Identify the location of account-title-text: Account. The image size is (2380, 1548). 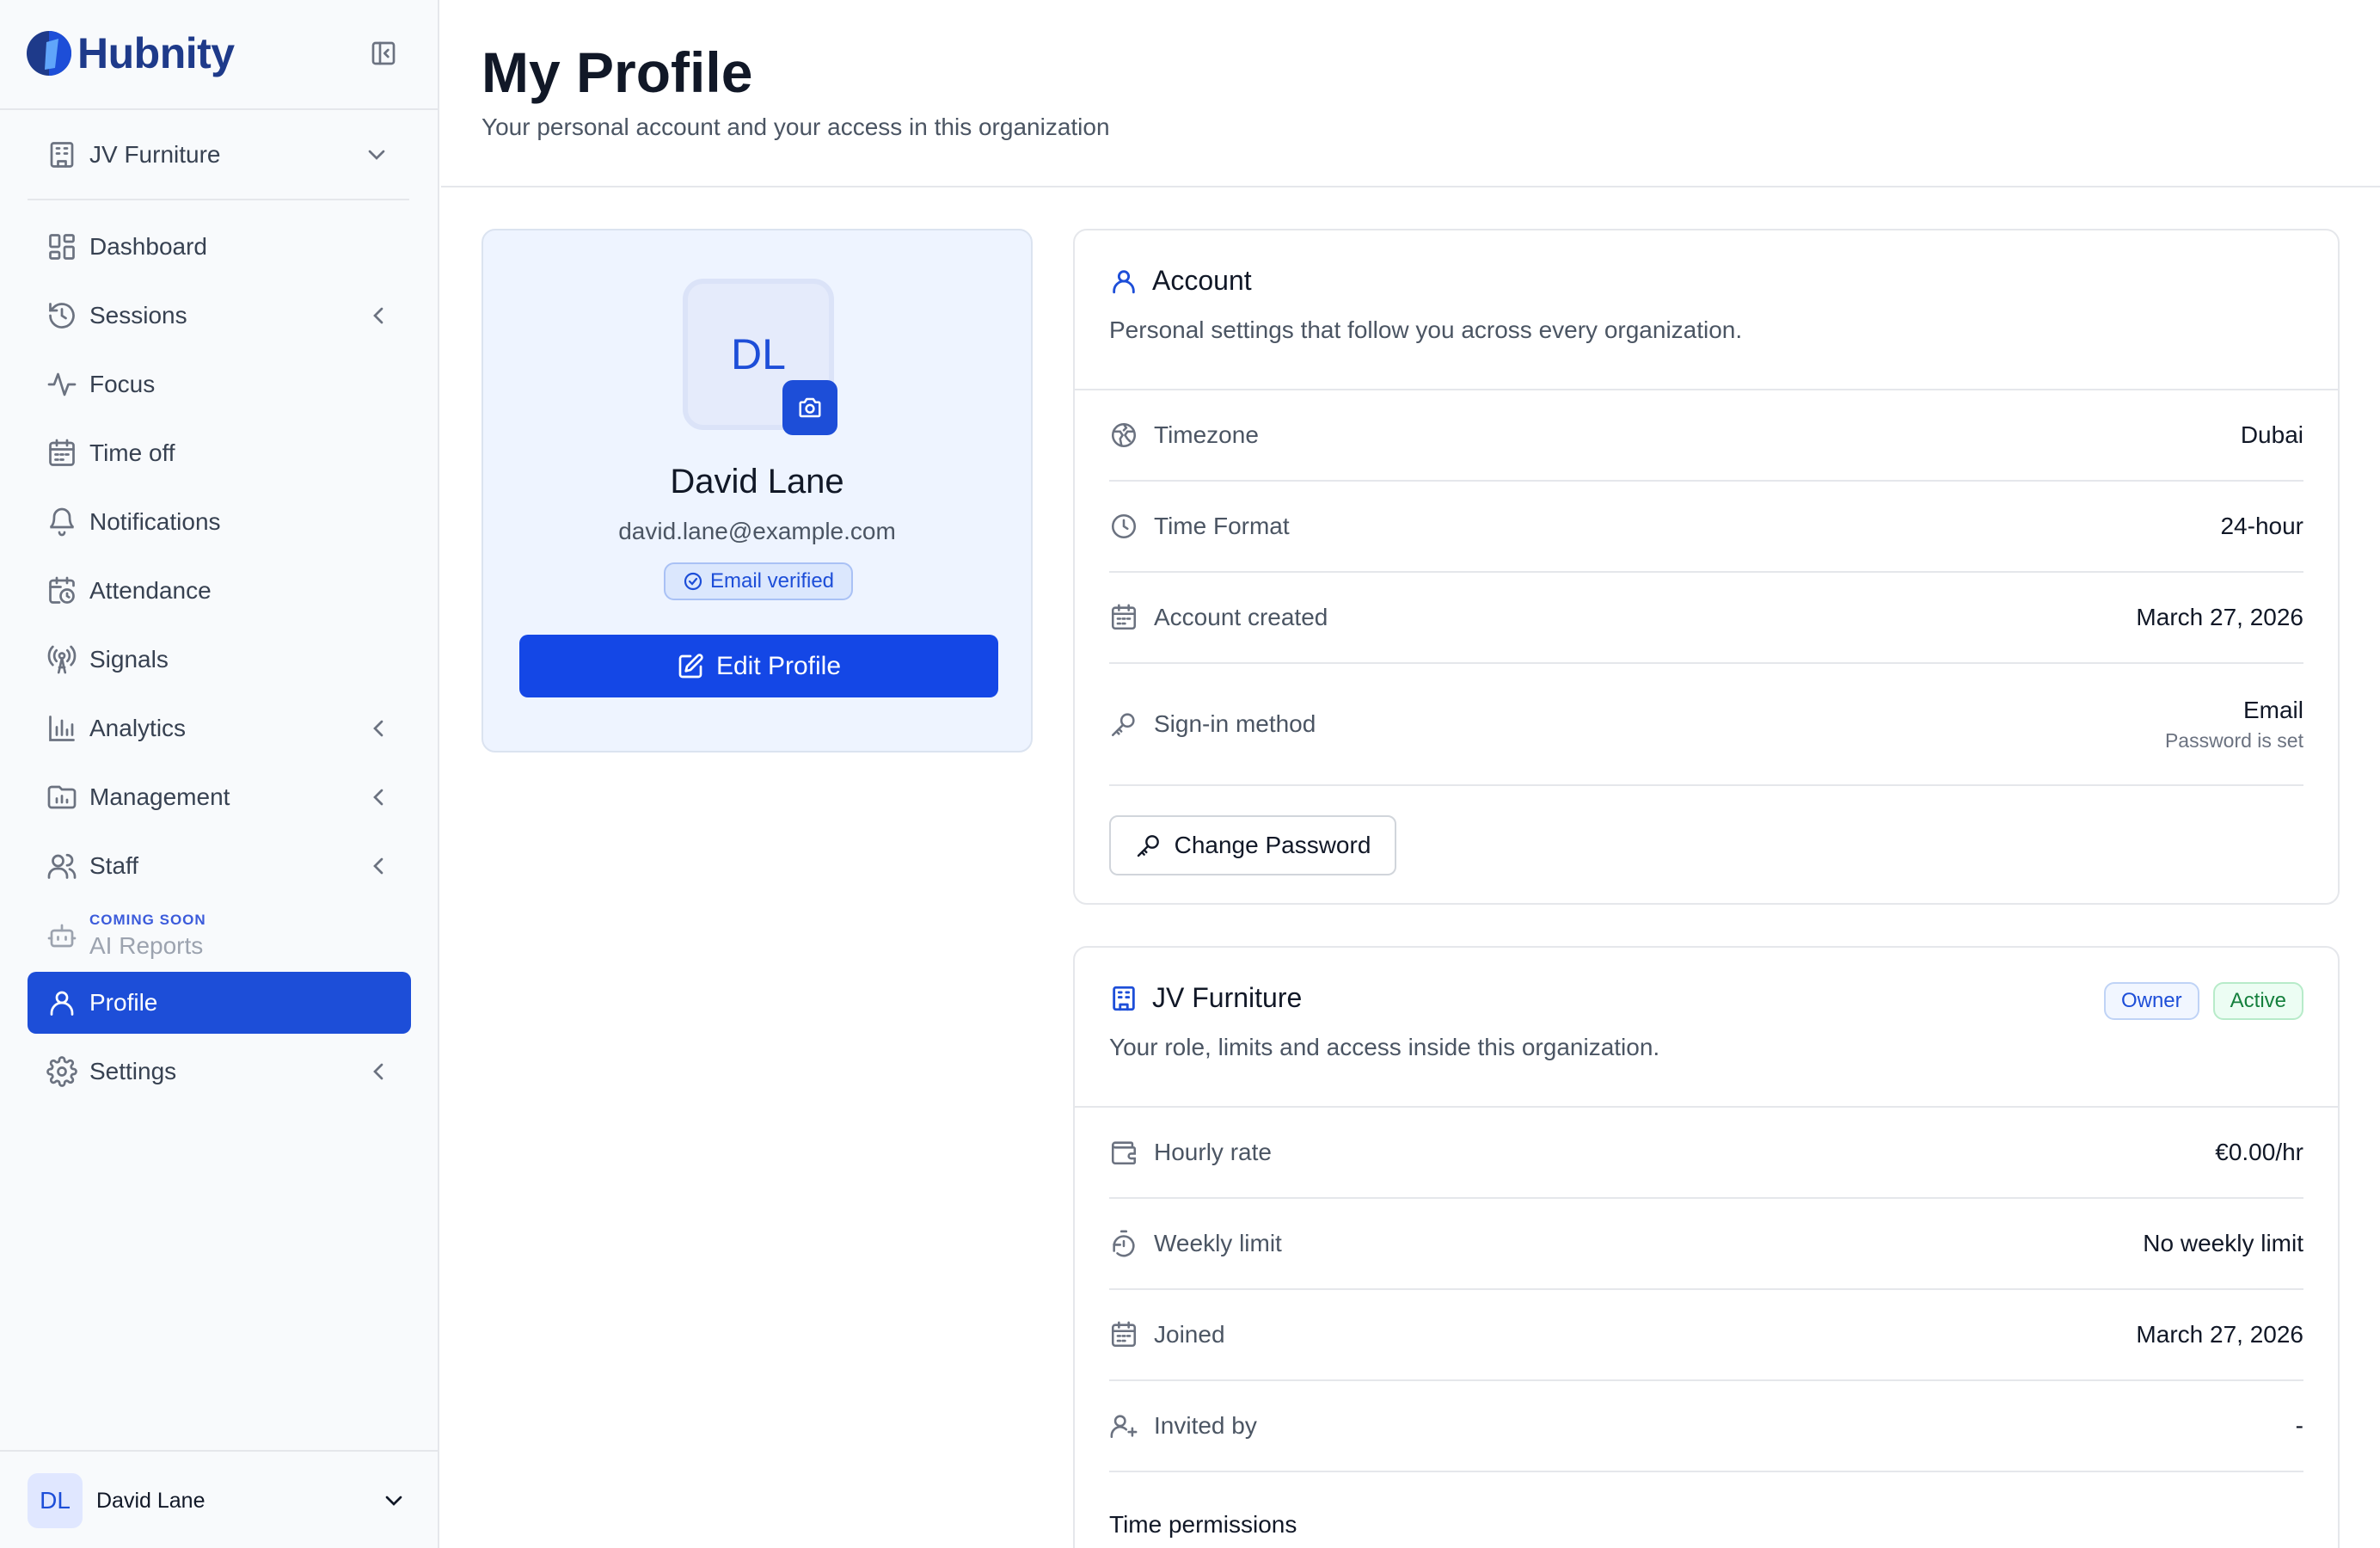
(1202, 280).